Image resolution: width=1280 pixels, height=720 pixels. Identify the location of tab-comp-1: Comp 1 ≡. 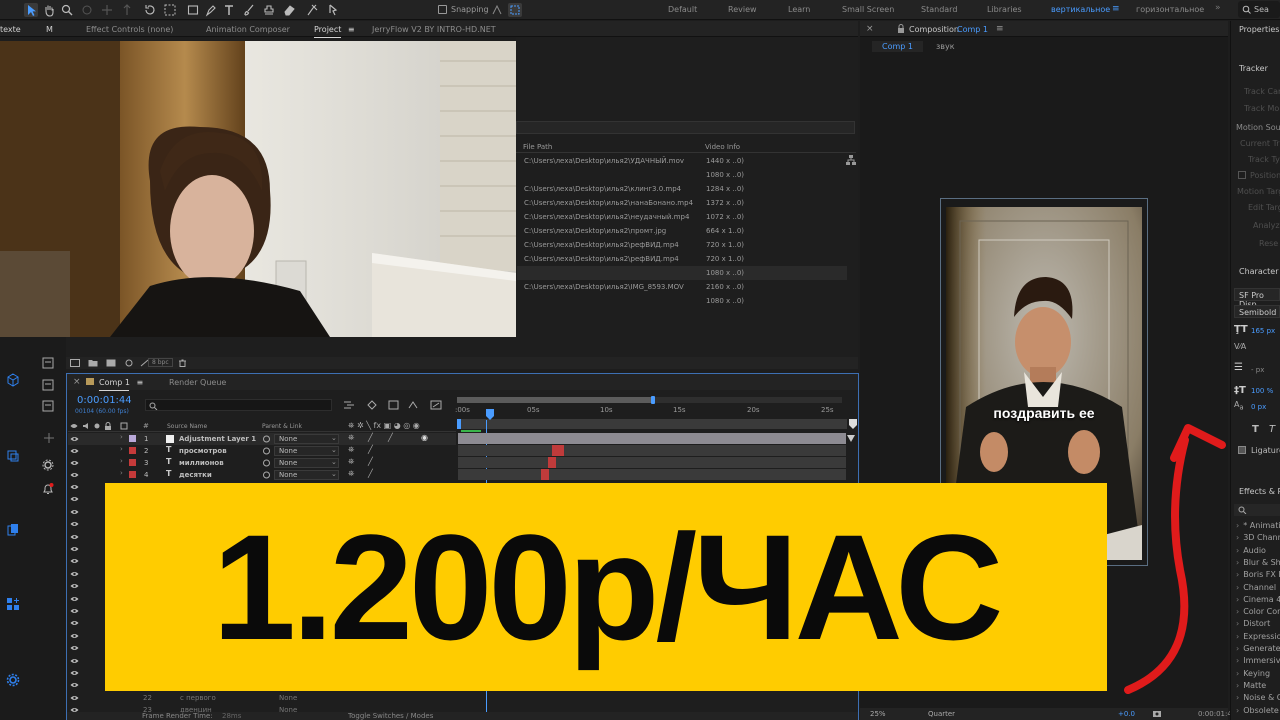
(121, 384).